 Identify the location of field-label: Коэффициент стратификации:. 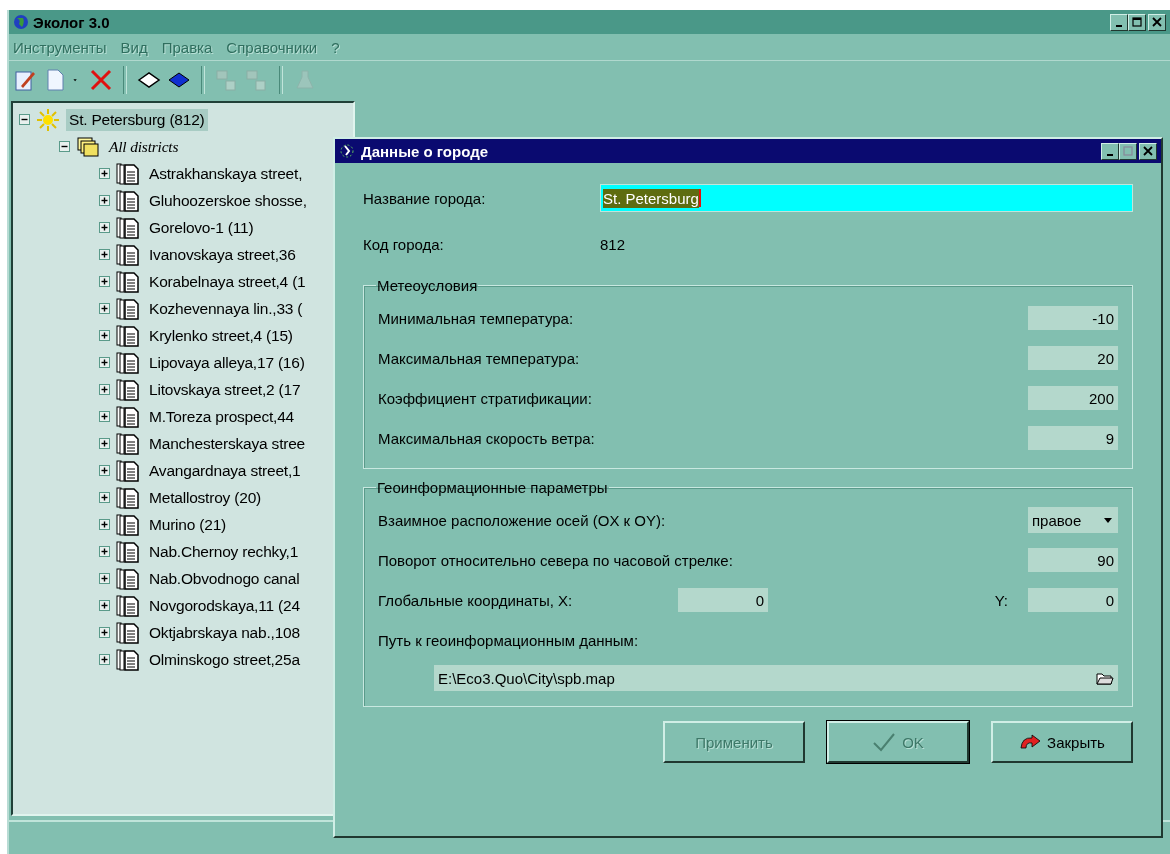
(485, 398).